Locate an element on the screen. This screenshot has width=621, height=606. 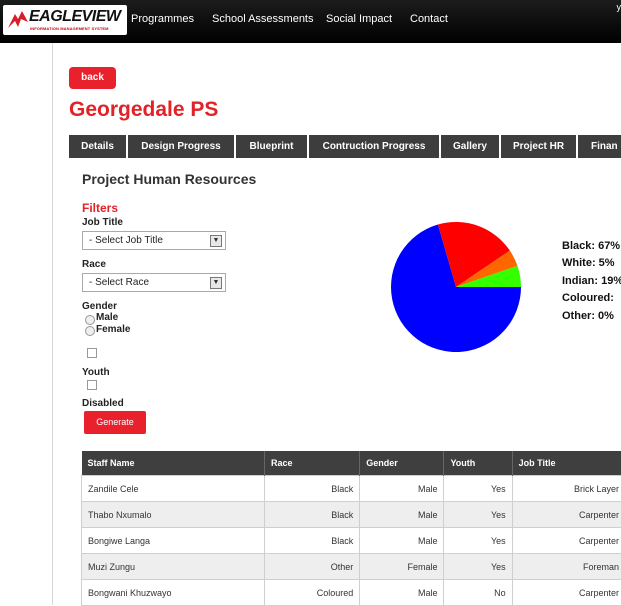
legend-coloured: Coloured: is located at coordinates (588, 298).